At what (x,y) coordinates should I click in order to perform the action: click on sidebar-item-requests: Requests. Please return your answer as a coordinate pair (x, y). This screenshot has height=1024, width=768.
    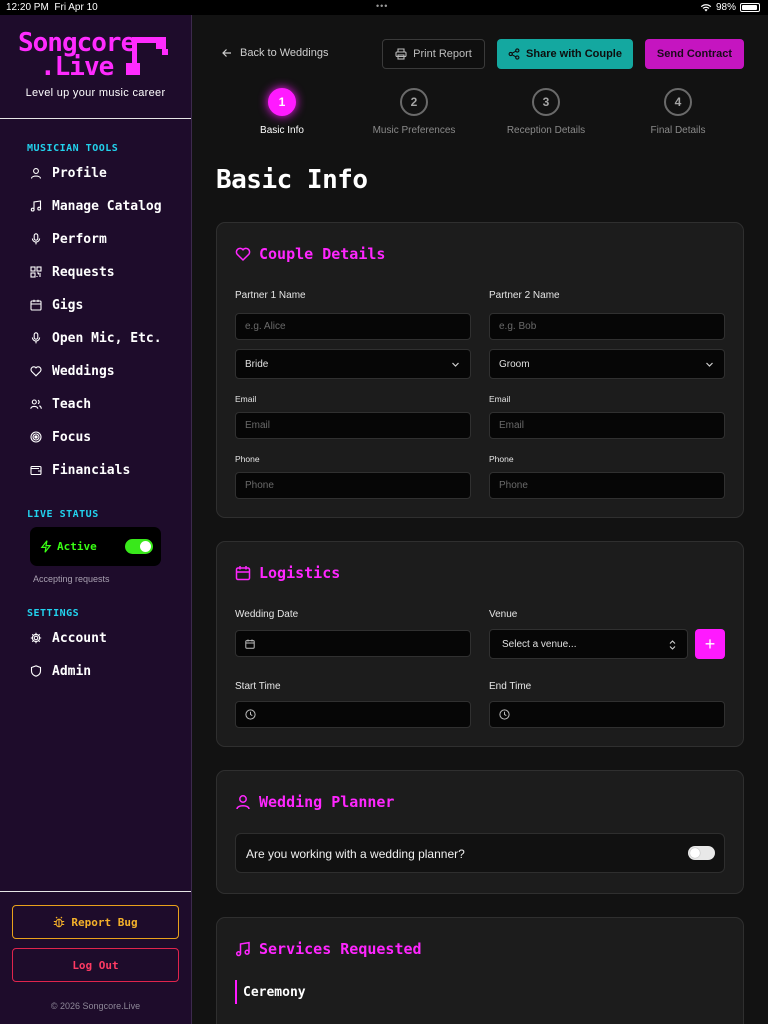
    Looking at the image, I should click on (105, 272).